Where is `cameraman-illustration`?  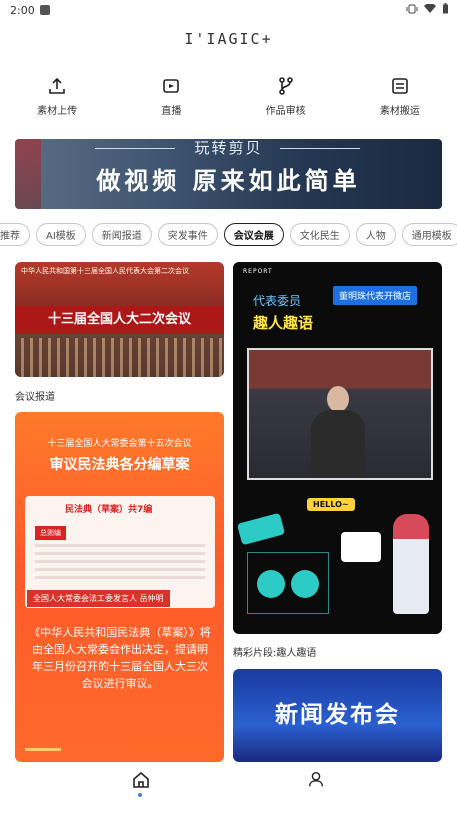 cameraman-illustration is located at coordinates (411, 564).